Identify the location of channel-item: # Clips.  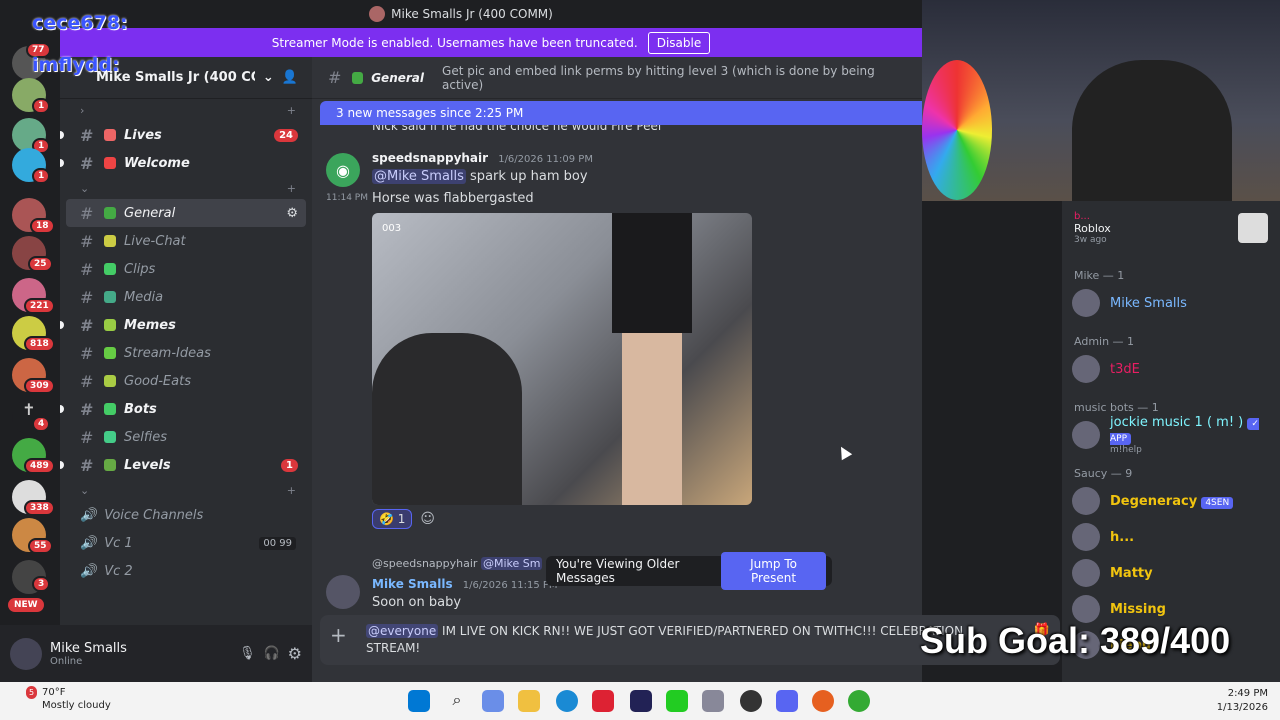
(186, 269).